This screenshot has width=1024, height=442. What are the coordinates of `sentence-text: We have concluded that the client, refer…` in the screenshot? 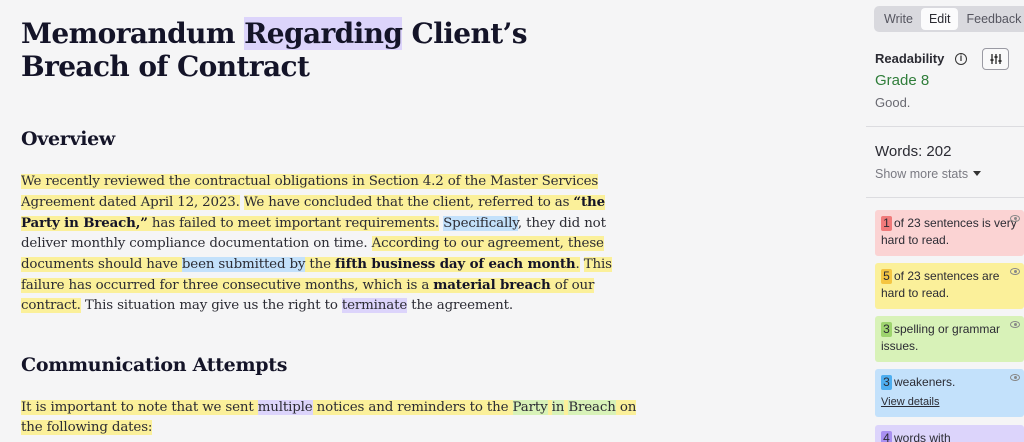 It's located at (408, 202).